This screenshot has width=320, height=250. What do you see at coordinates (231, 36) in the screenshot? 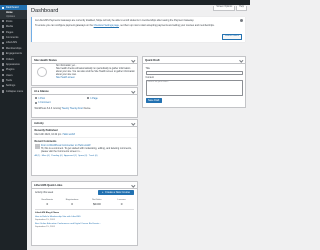
I see `dismiss-notice-button: Dismiss notice` at bounding box center [231, 36].